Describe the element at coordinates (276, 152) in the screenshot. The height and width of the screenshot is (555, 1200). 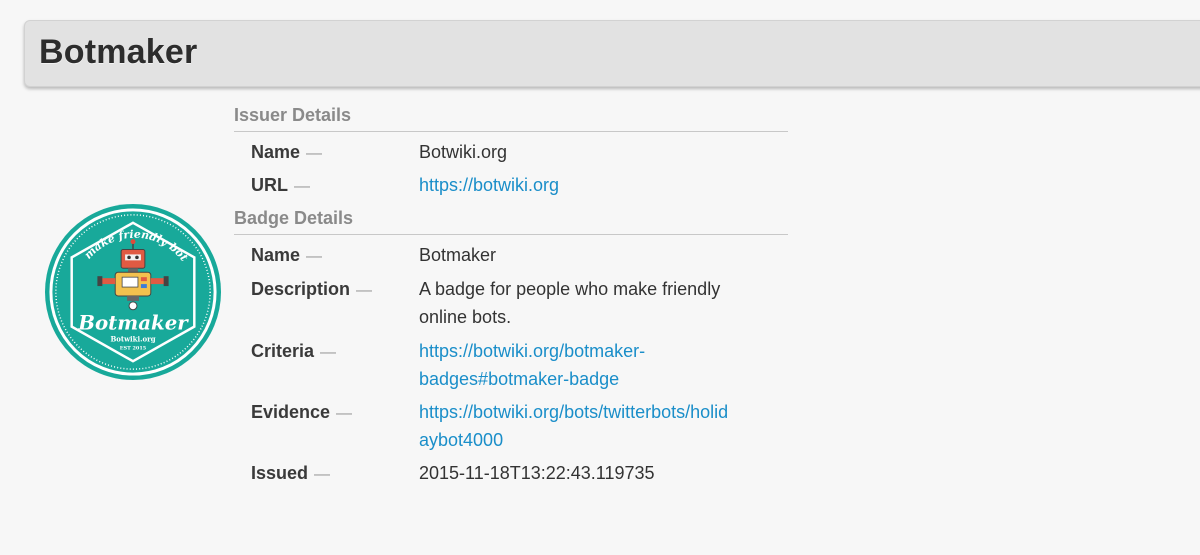
I see `issuer-name-label: Name` at that location.